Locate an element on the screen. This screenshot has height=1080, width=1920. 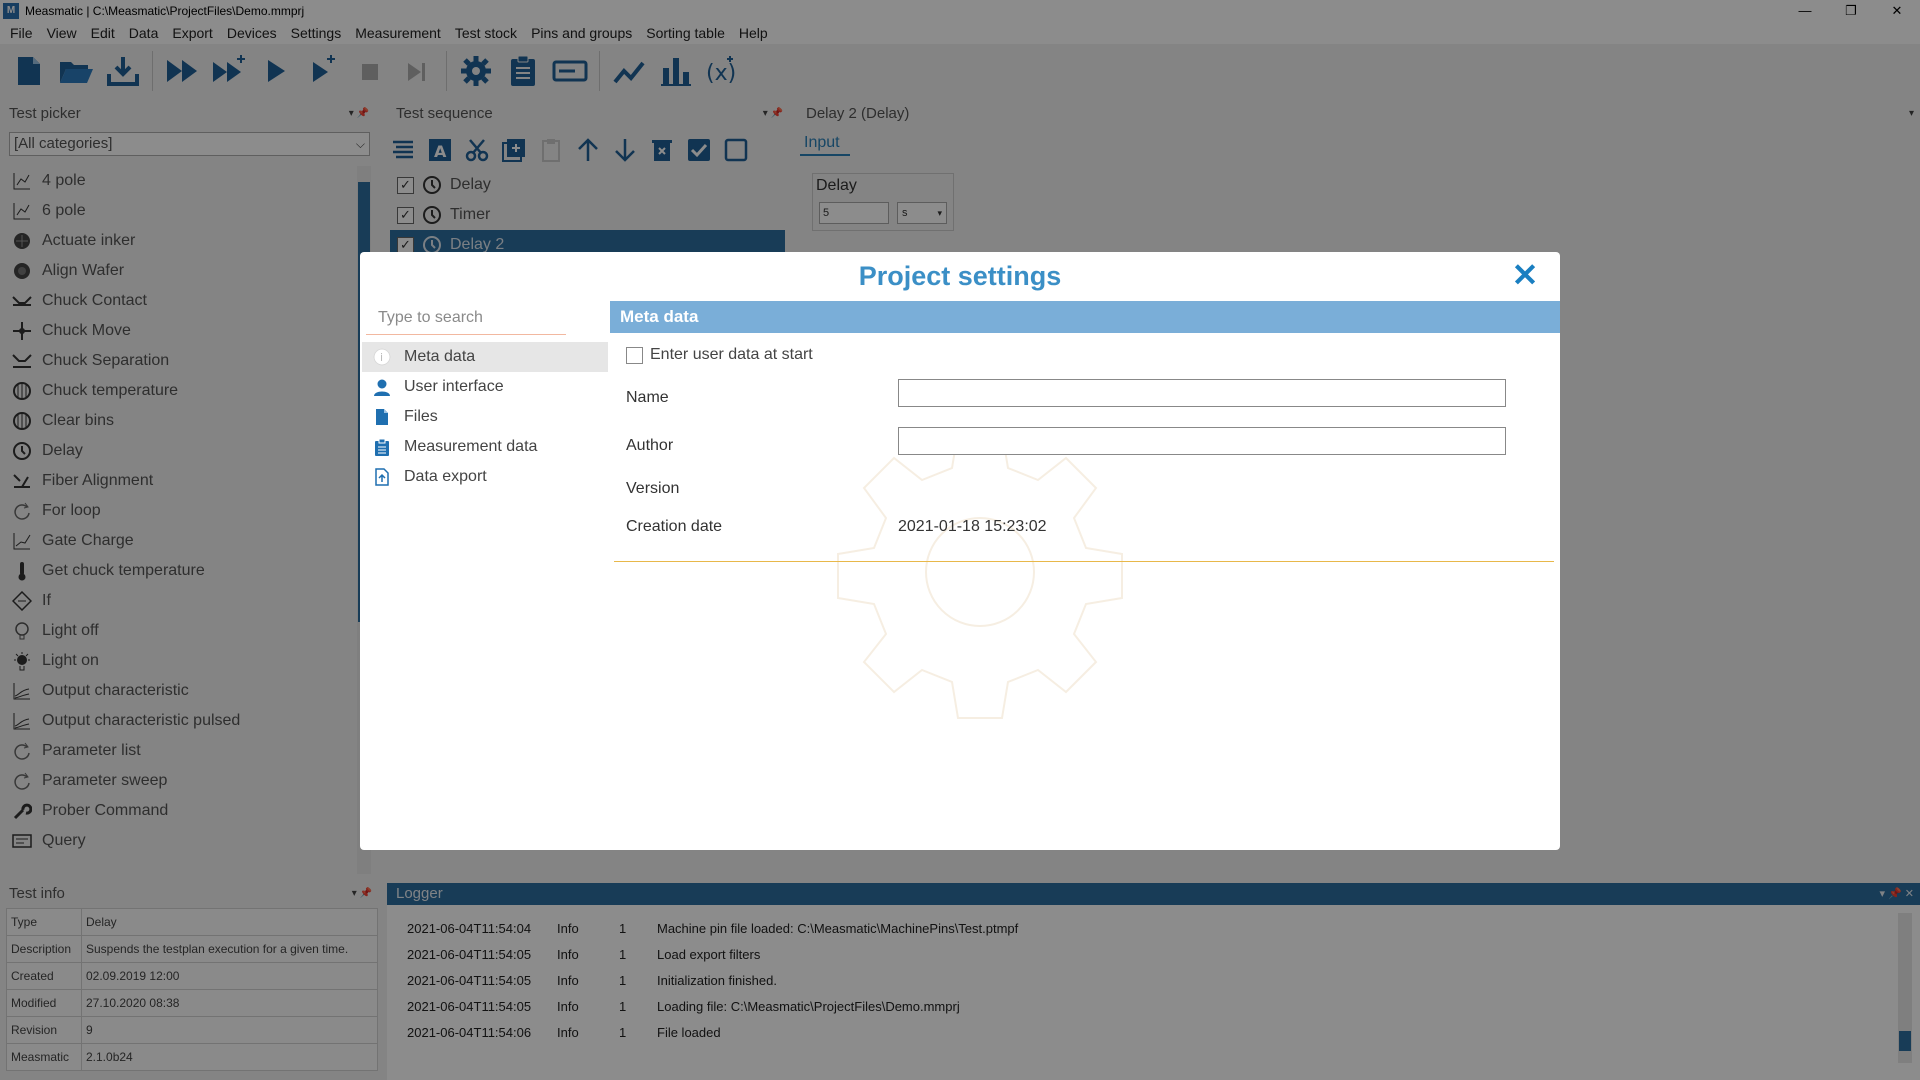
enter-user-data-row: Enter user data at start is located at coordinates (719, 355).